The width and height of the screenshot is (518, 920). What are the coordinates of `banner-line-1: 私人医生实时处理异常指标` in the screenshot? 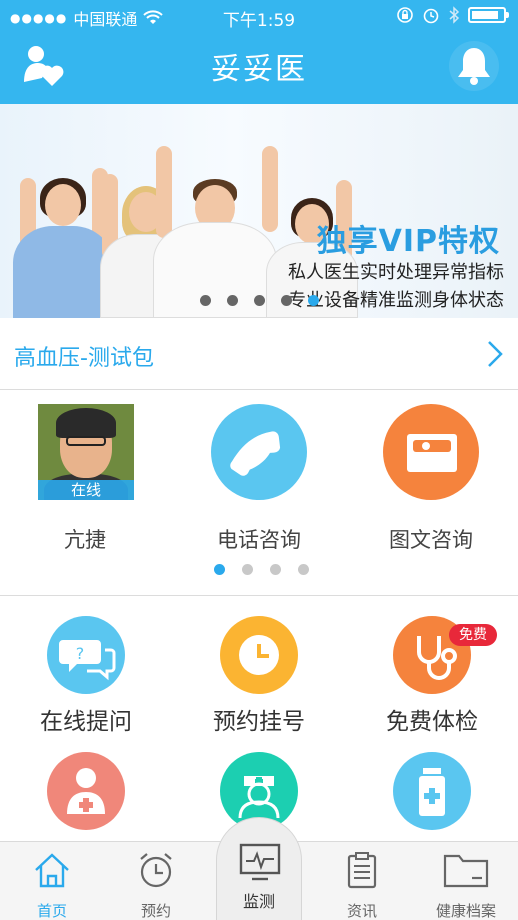 It's located at (396, 272).